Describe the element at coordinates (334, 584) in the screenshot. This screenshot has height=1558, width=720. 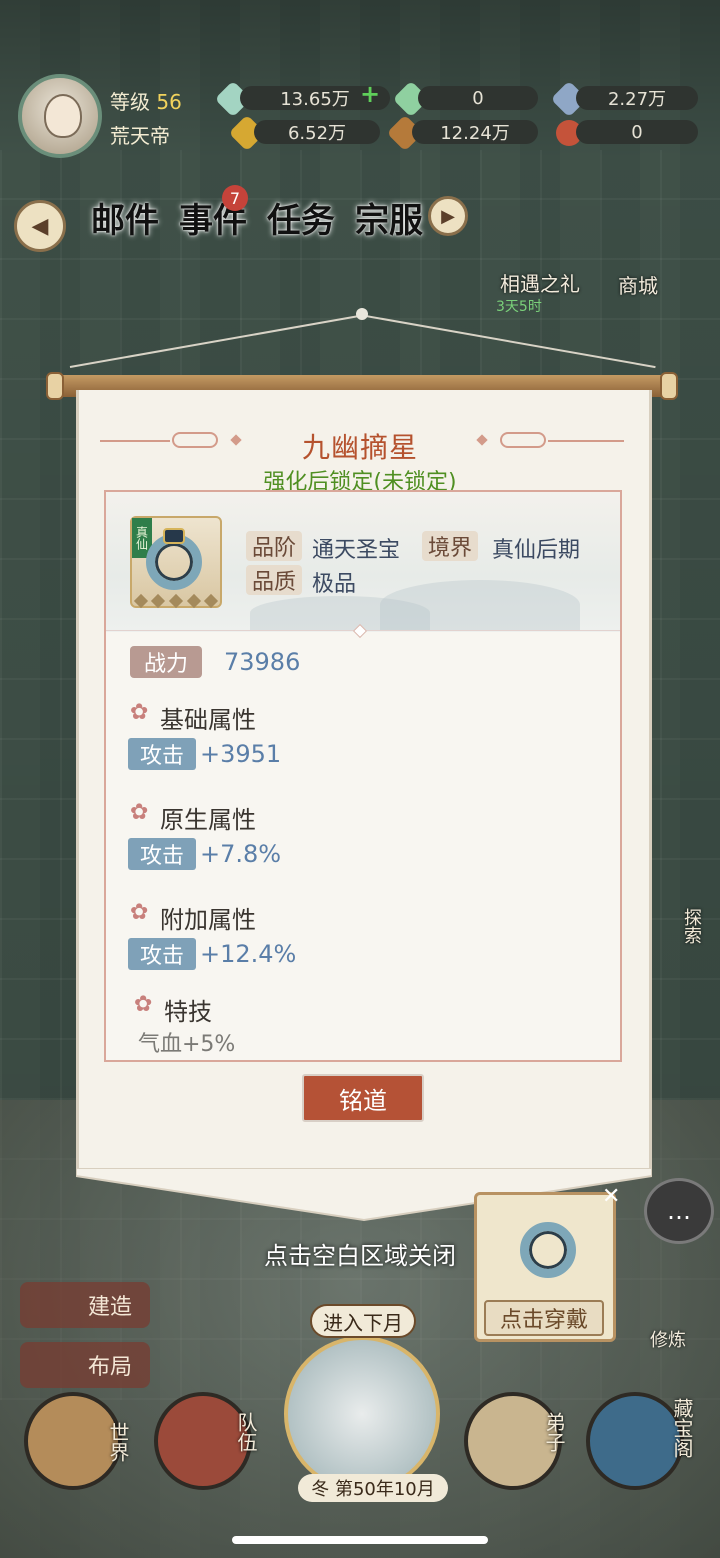
I see `quality-value: 极品` at that location.